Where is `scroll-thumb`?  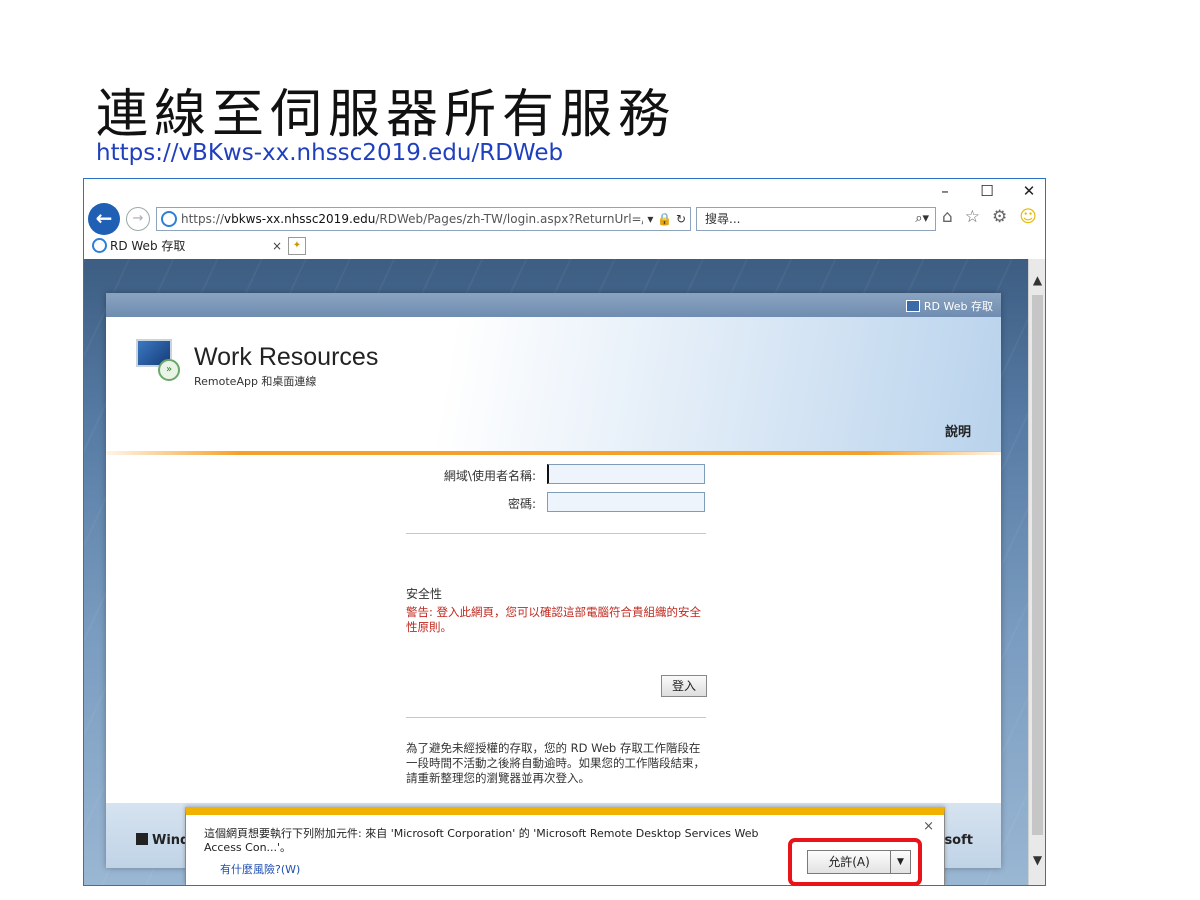
scroll-thumb is located at coordinates (1037, 565).